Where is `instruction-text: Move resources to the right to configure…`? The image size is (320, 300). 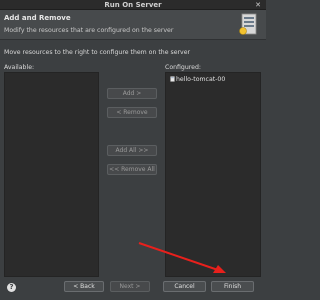
instruction-text: Move resources to the right to configure… is located at coordinates (97, 52).